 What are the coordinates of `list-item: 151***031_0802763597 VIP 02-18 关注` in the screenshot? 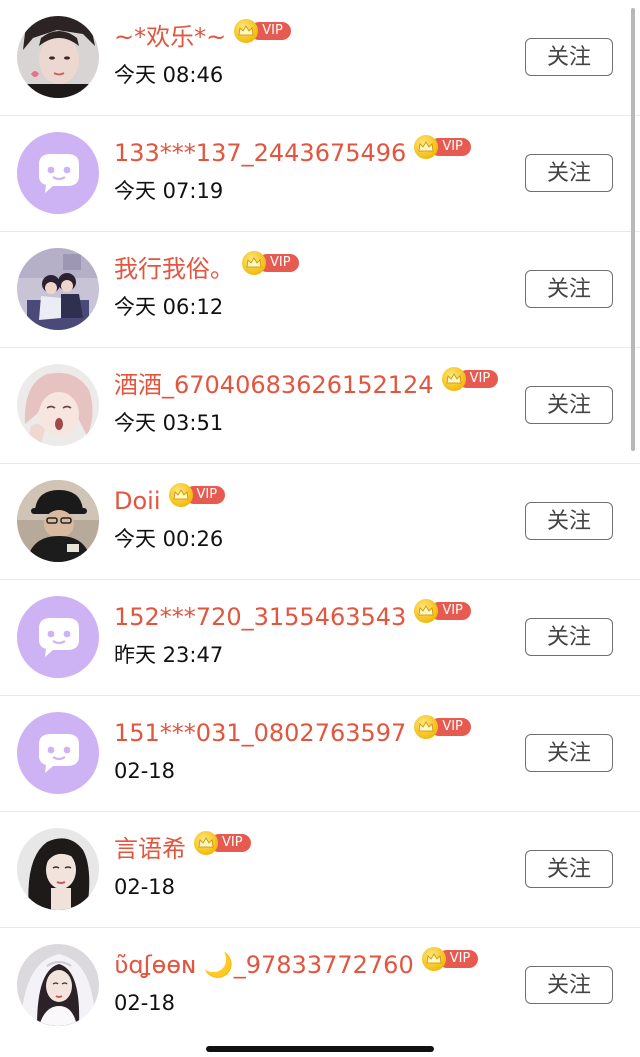 It's located at (320, 754).